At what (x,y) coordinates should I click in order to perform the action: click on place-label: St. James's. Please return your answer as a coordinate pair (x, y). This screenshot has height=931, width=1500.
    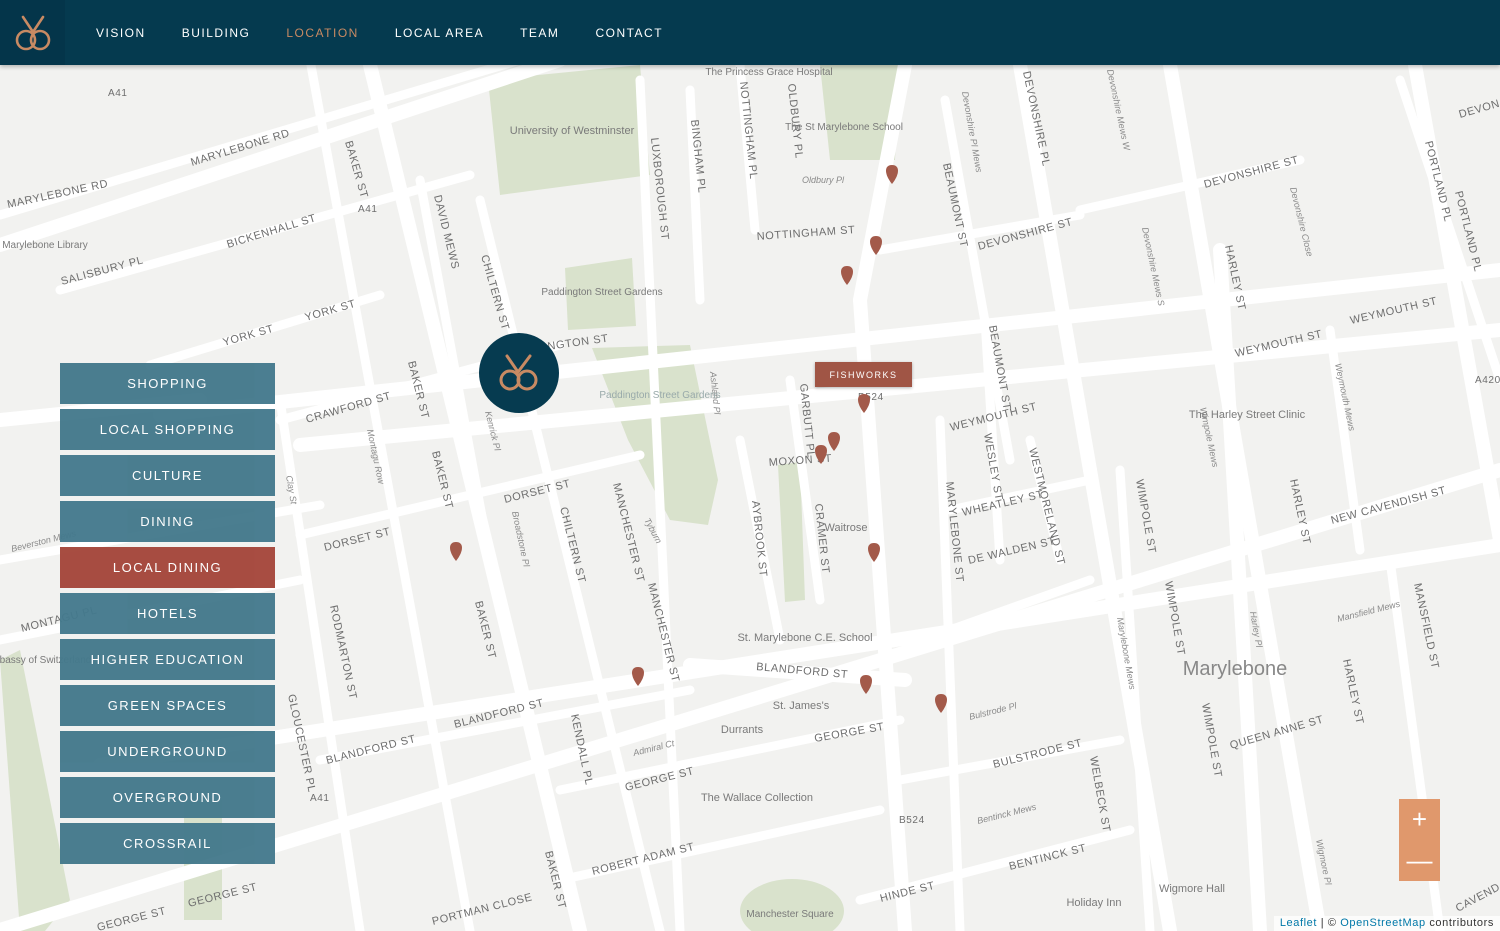
    Looking at the image, I should click on (801, 706).